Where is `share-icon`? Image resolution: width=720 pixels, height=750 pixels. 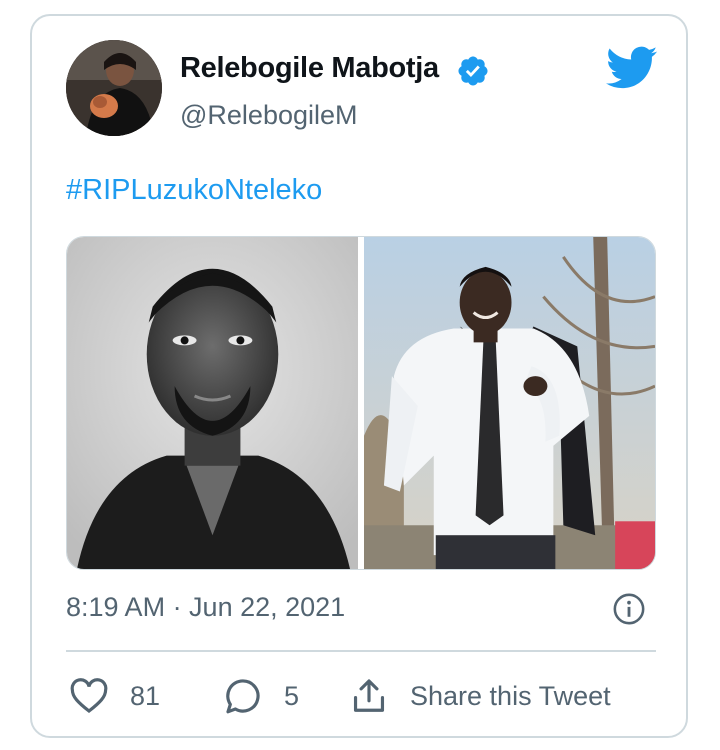 share-icon is located at coordinates (369, 695).